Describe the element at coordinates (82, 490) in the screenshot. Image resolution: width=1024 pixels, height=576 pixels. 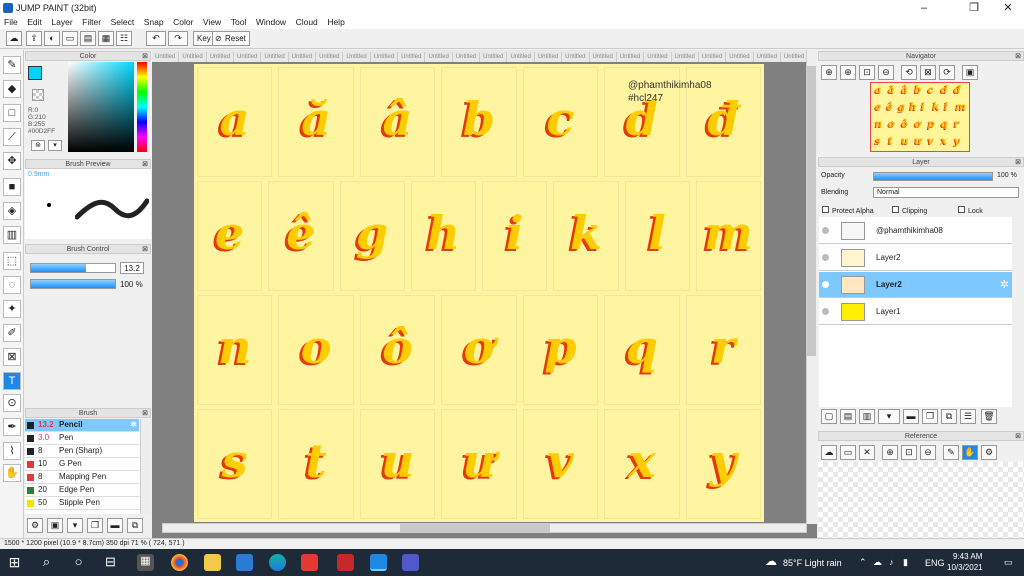
I see `brush-item: 20 Edge Pen` at that location.